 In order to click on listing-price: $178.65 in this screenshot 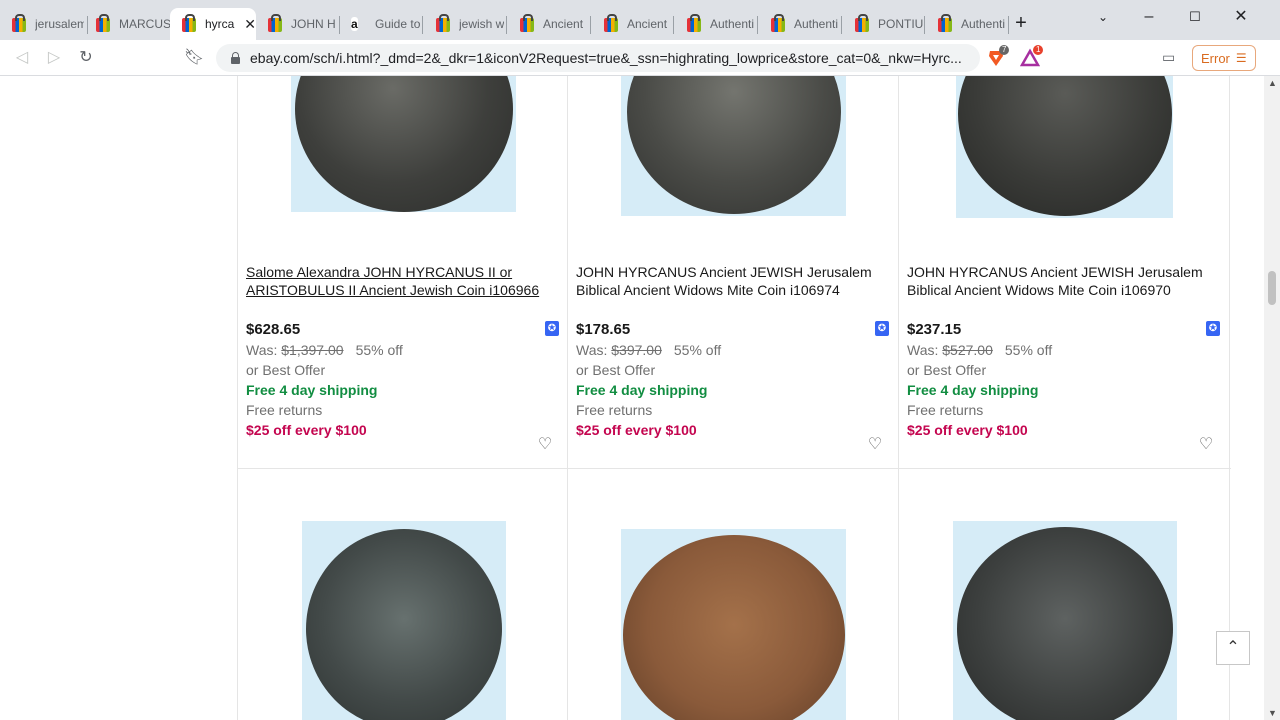, I will do `click(603, 329)`.